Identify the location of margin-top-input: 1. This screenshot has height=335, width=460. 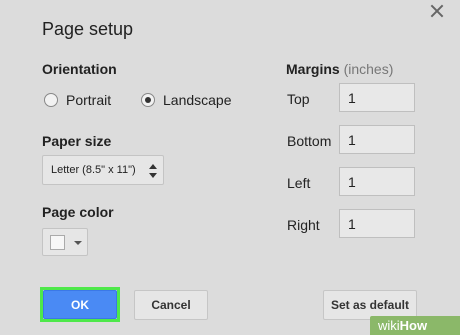
(377, 97).